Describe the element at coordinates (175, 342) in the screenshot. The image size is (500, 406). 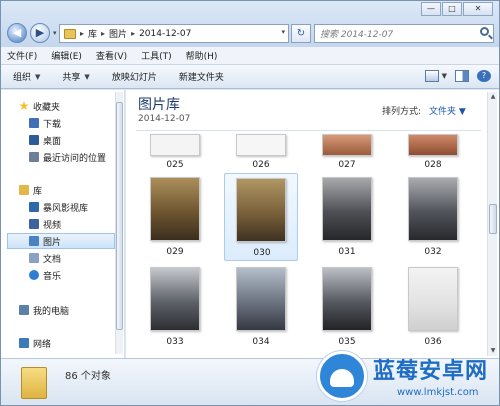
I see `thumbnail-caption: 033` at that location.